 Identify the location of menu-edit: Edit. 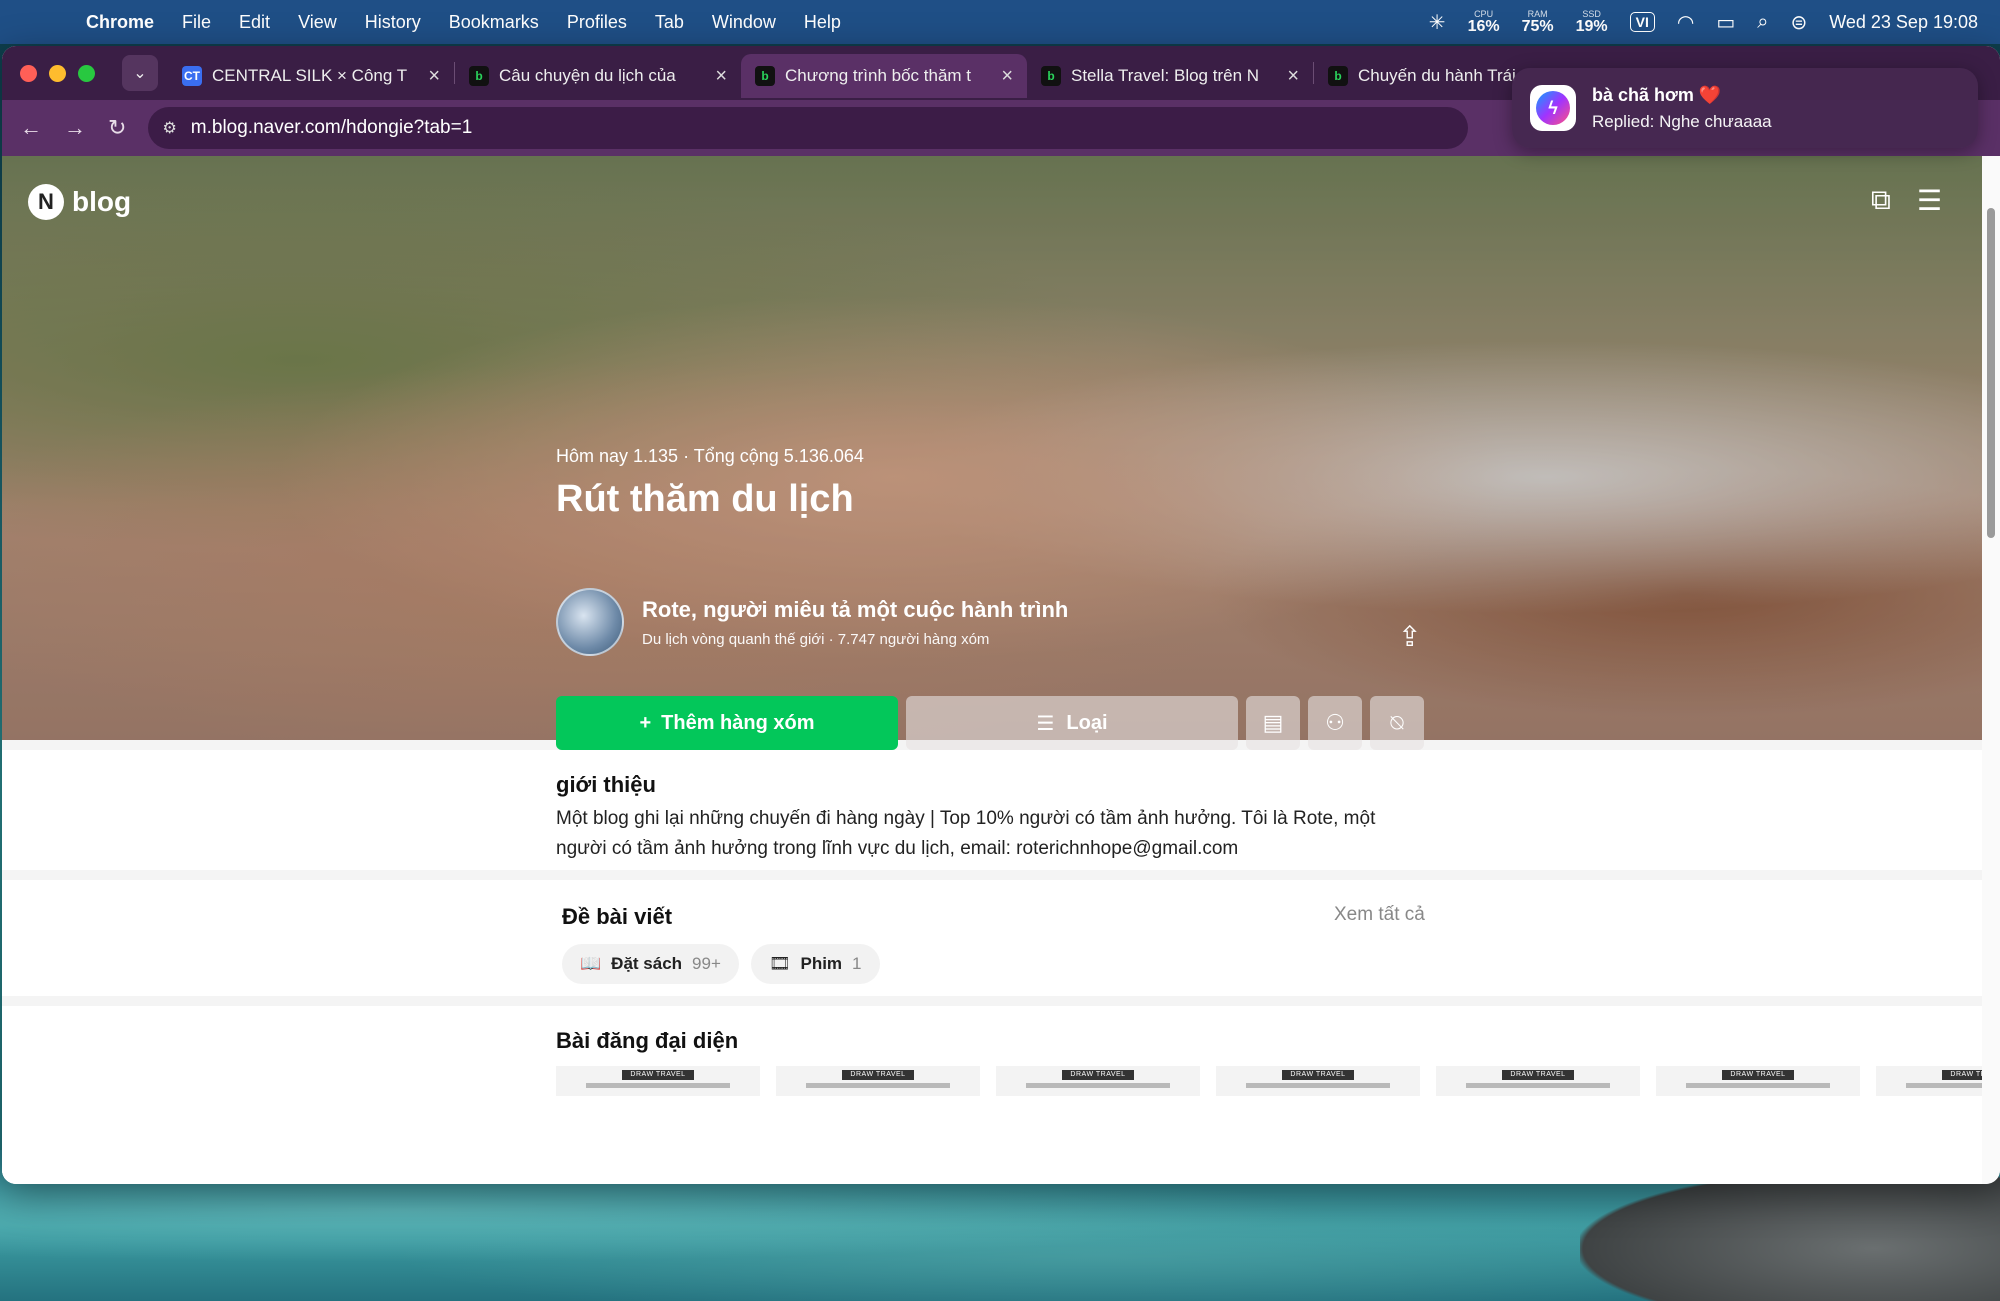
(254, 22).